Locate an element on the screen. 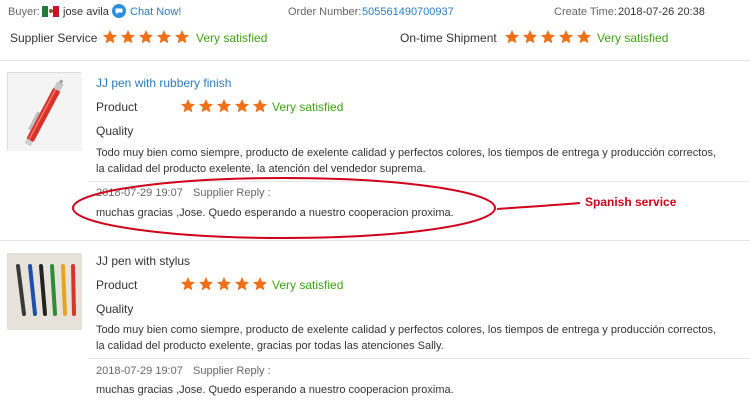 This screenshot has height=400, width=750. product-rating-stars is located at coordinates (224, 284).